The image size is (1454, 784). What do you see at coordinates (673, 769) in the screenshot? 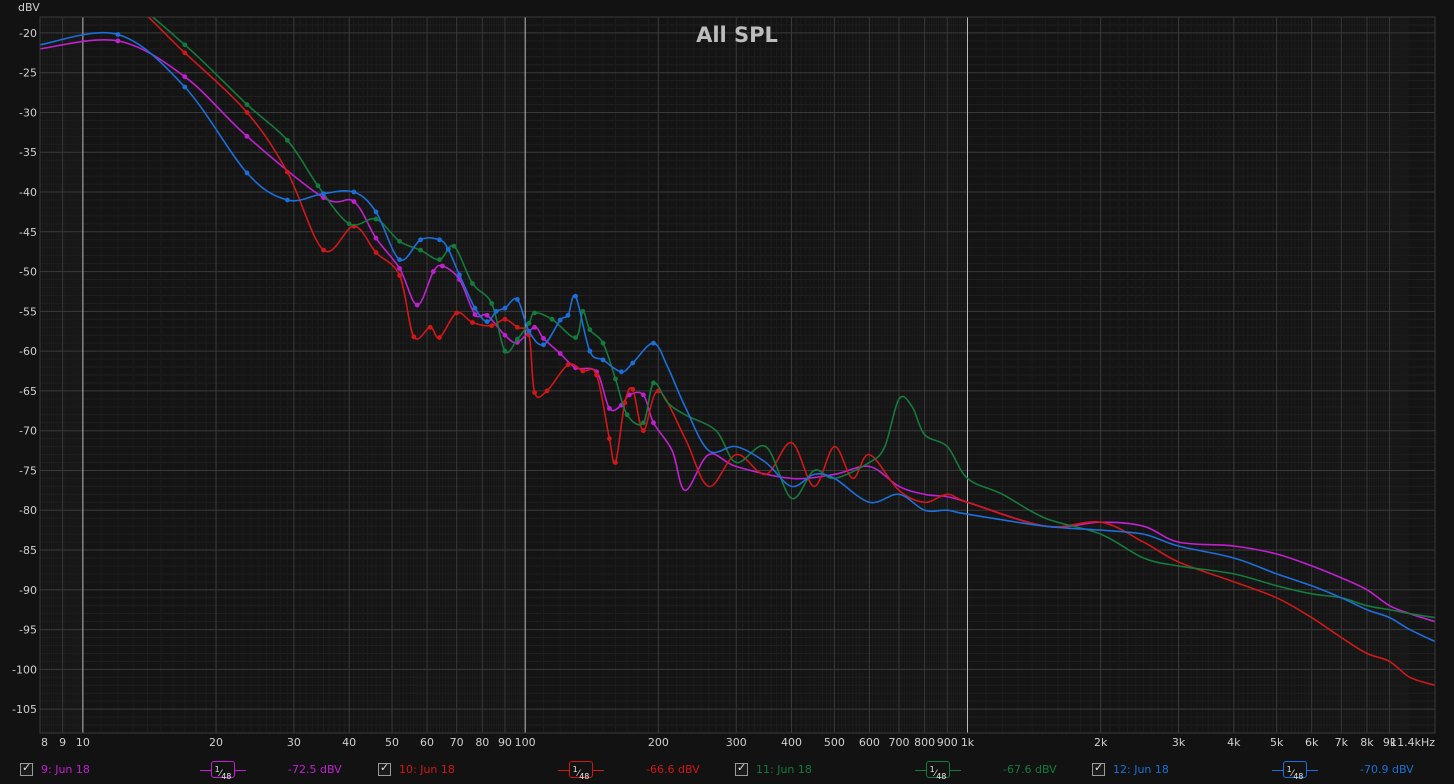
I see `legend-readout: -66.6 dBV` at bounding box center [673, 769].